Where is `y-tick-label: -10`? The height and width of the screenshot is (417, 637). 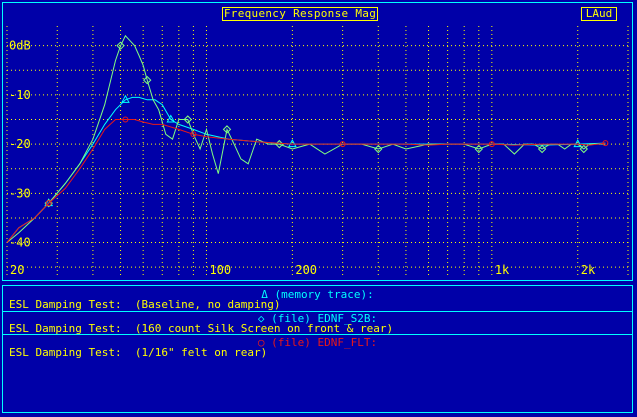
y-tick-label: -10 is located at coordinates (20, 95).